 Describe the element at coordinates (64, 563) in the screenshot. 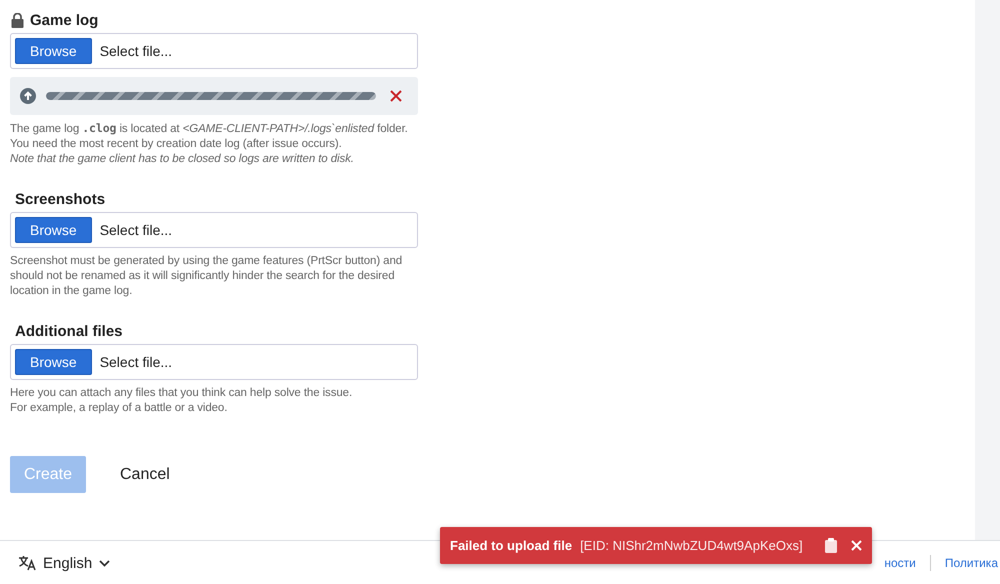

I see `language-selector: English` at that location.